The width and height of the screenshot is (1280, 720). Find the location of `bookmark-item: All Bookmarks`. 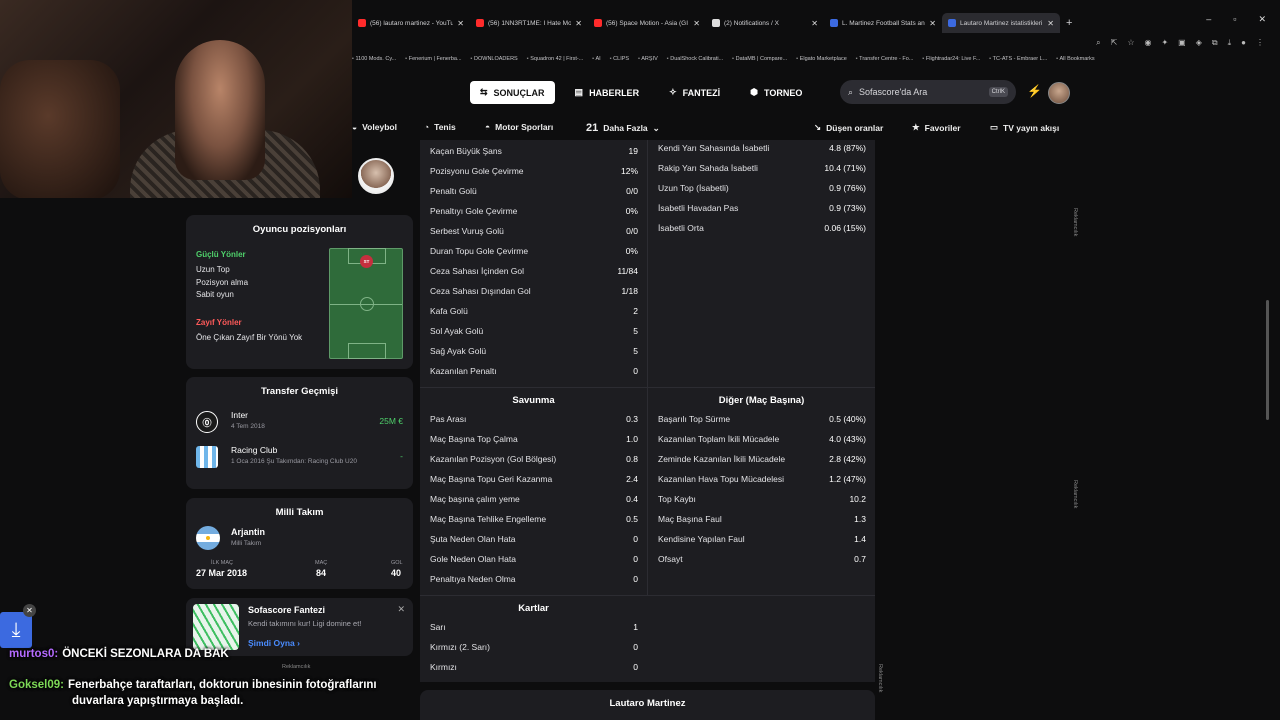

bookmark-item: All Bookmarks is located at coordinates (1075, 62).